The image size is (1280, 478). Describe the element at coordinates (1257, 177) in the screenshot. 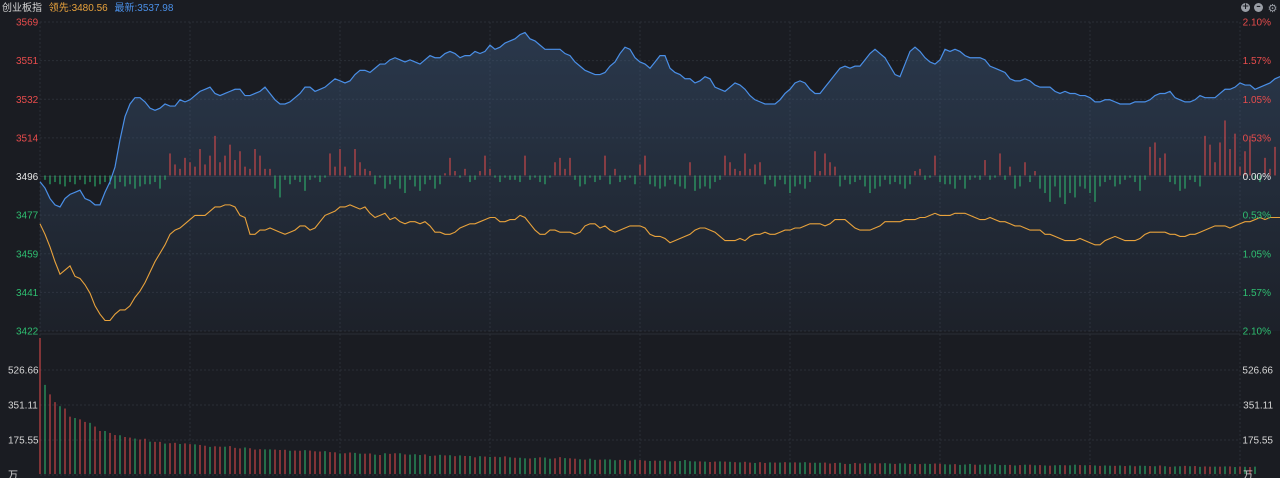

I see `percent-axis-label-right: 0.00%` at that location.